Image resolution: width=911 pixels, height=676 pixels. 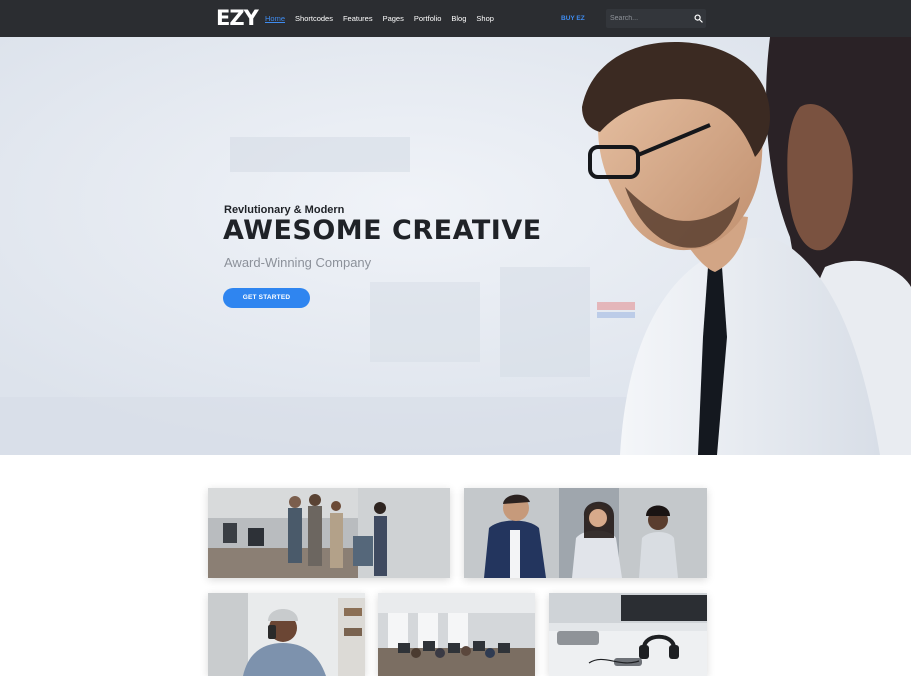 I want to click on nav-item-blog: Blog, so click(x=458, y=18).